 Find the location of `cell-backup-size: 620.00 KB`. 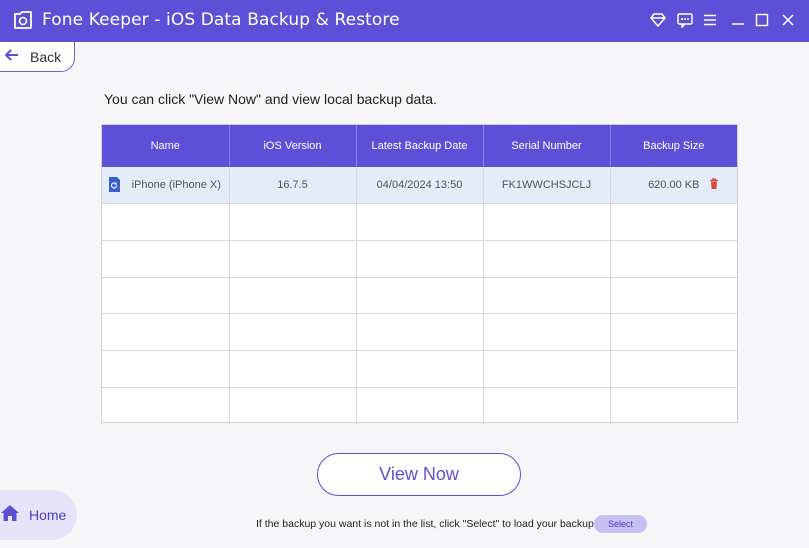

cell-backup-size: 620.00 KB is located at coordinates (673, 186).